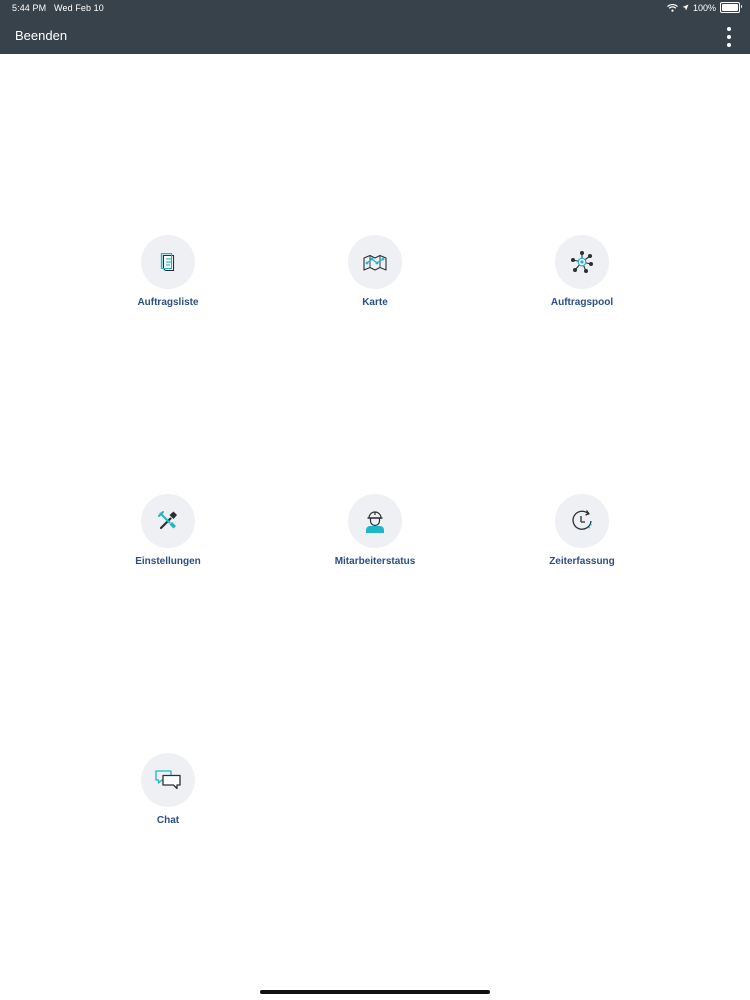  I want to click on chat-bubbles-icon, so click(168, 780).